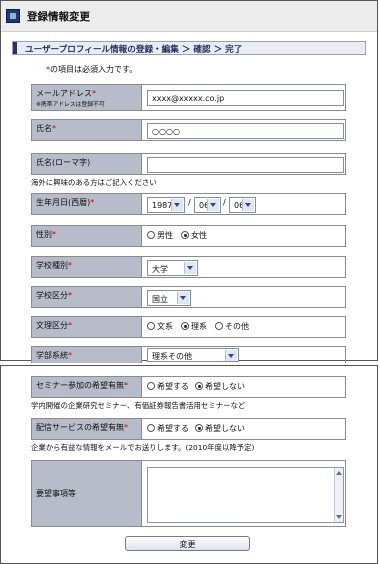 This screenshot has width=380, height=564. What do you see at coordinates (172, 268) in the screenshot?
I see `school-type-select: 大学` at bounding box center [172, 268].